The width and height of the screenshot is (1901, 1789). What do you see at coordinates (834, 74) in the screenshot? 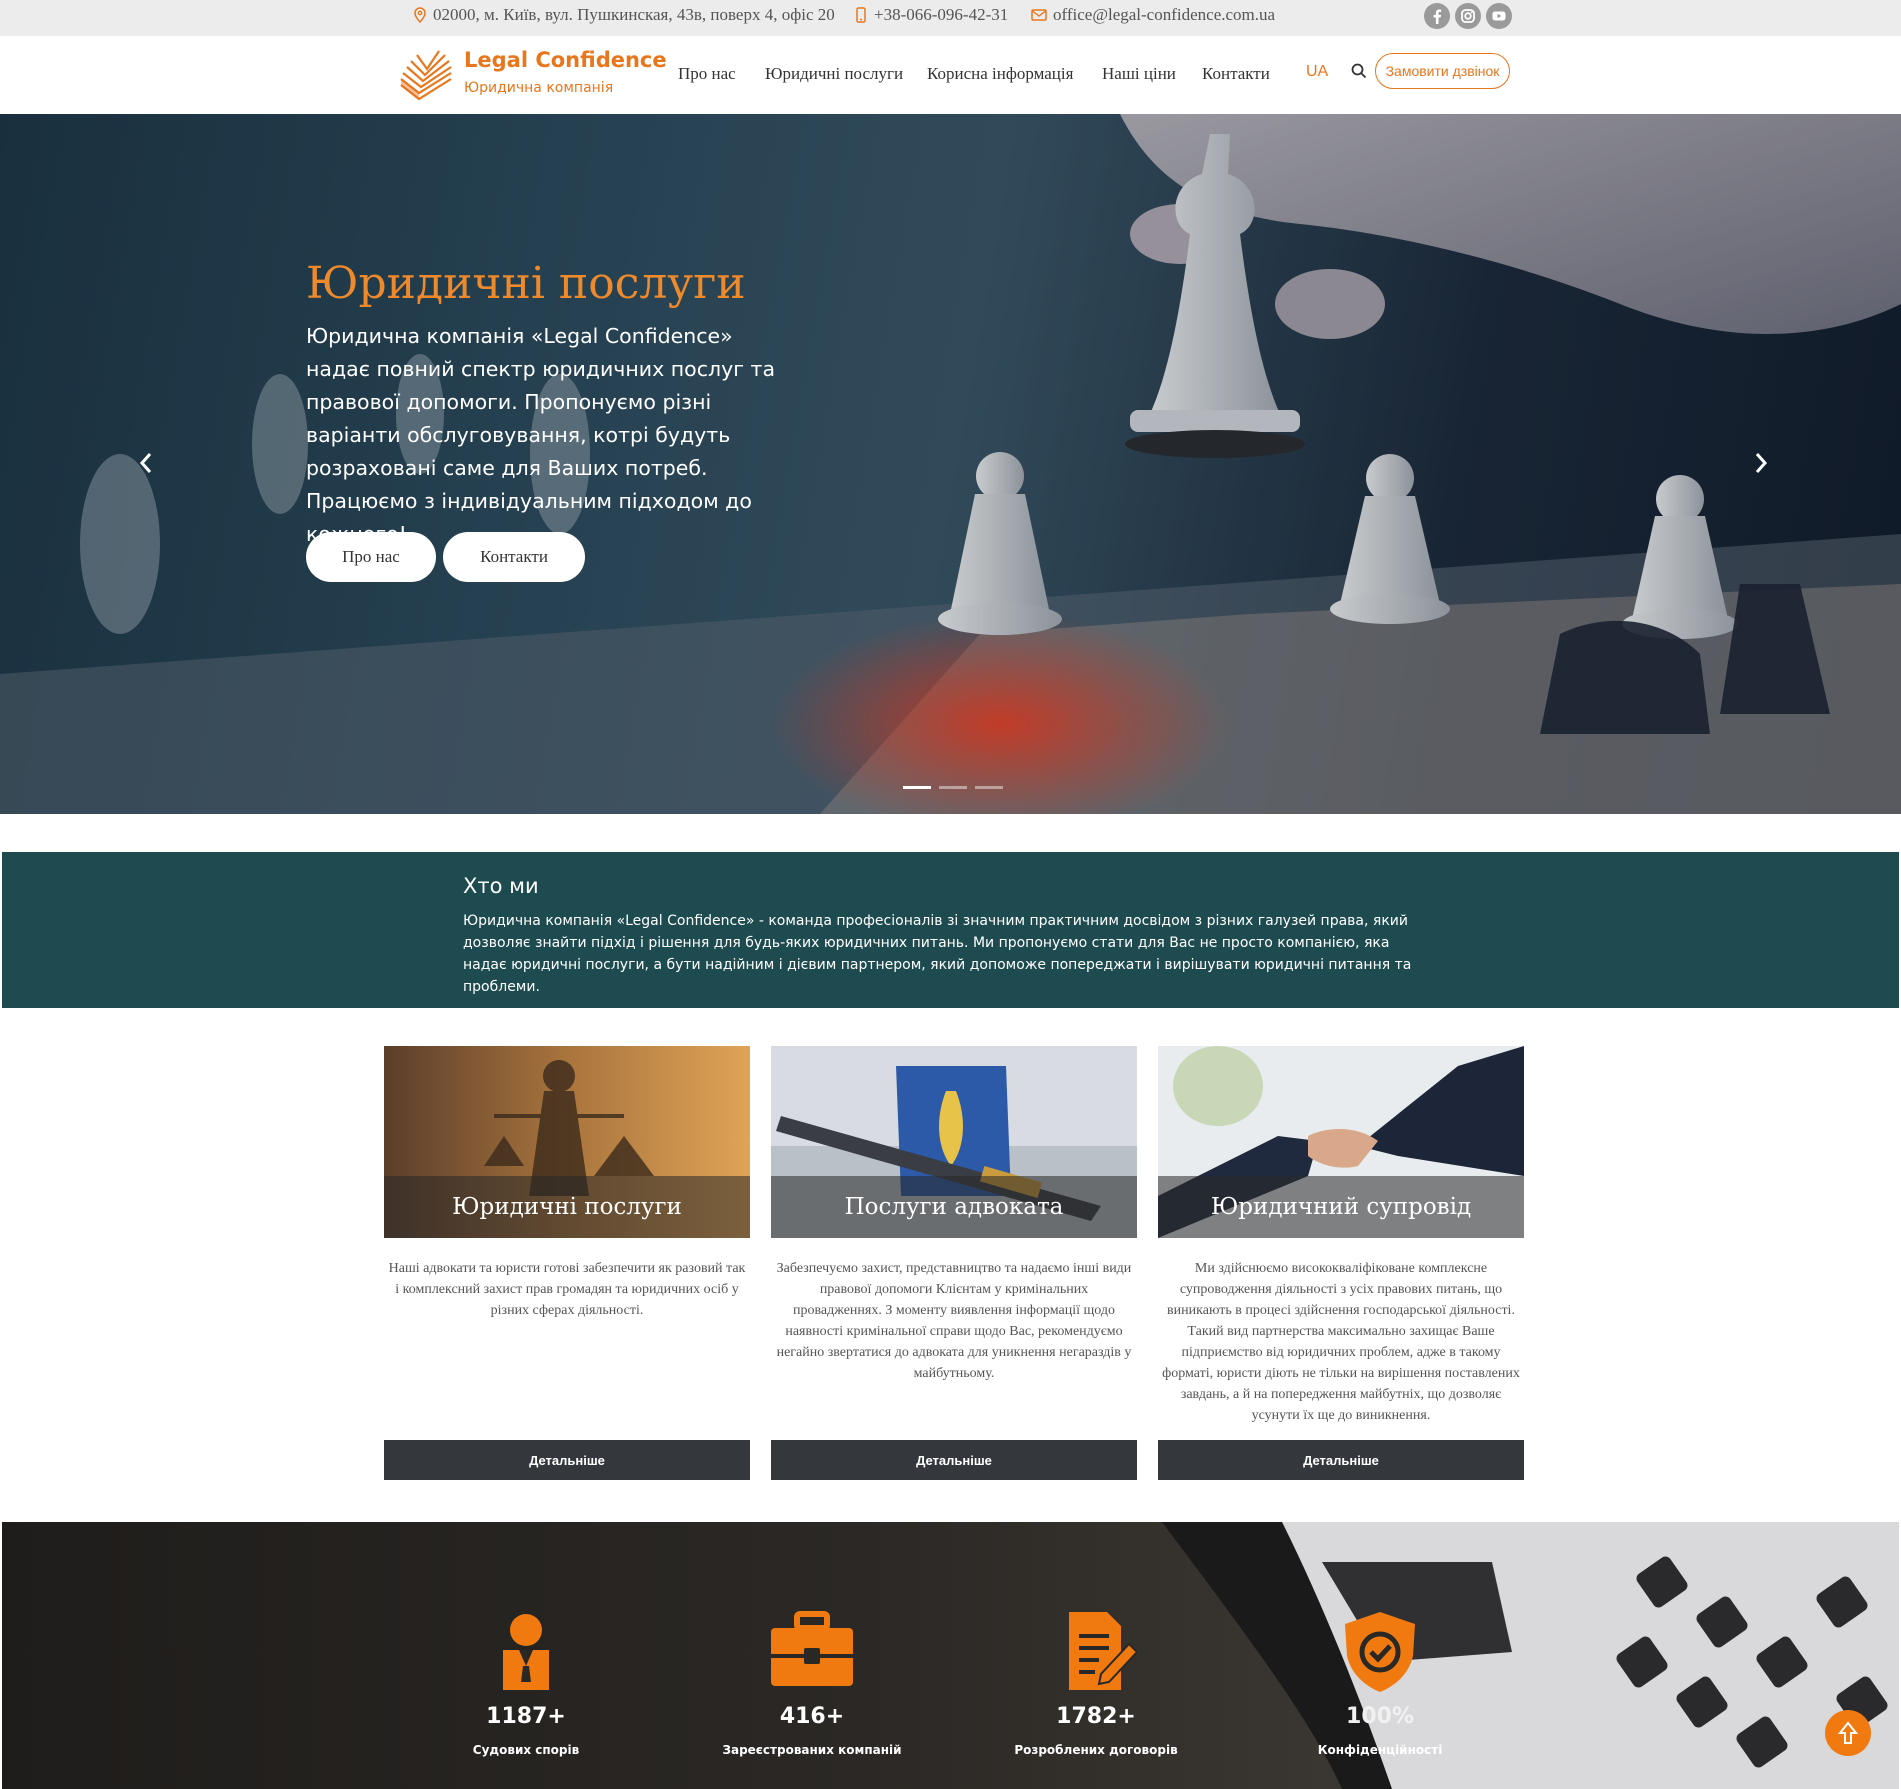
I see `nav-legal-services: Юридичні послуги` at bounding box center [834, 74].